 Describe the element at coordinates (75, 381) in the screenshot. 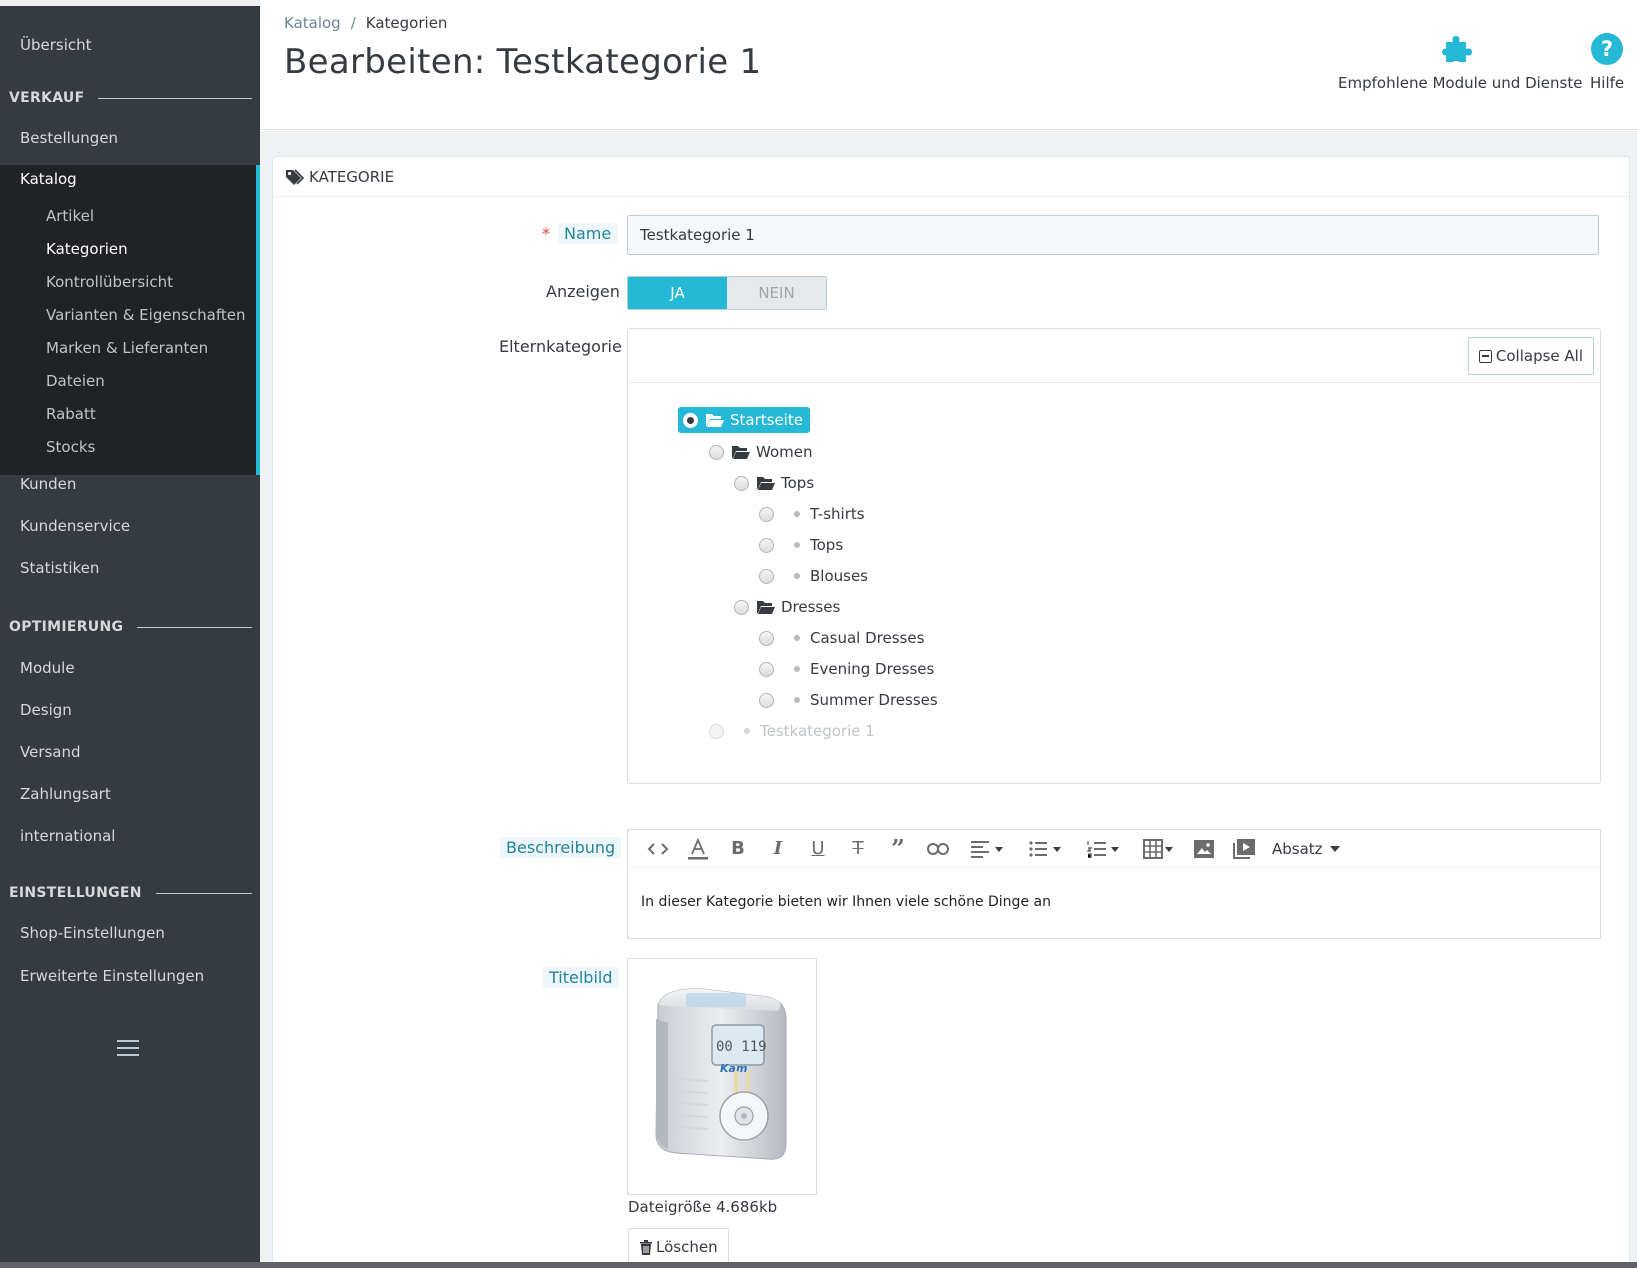

I see `sidebar-sub-files: Dateien` at that location.